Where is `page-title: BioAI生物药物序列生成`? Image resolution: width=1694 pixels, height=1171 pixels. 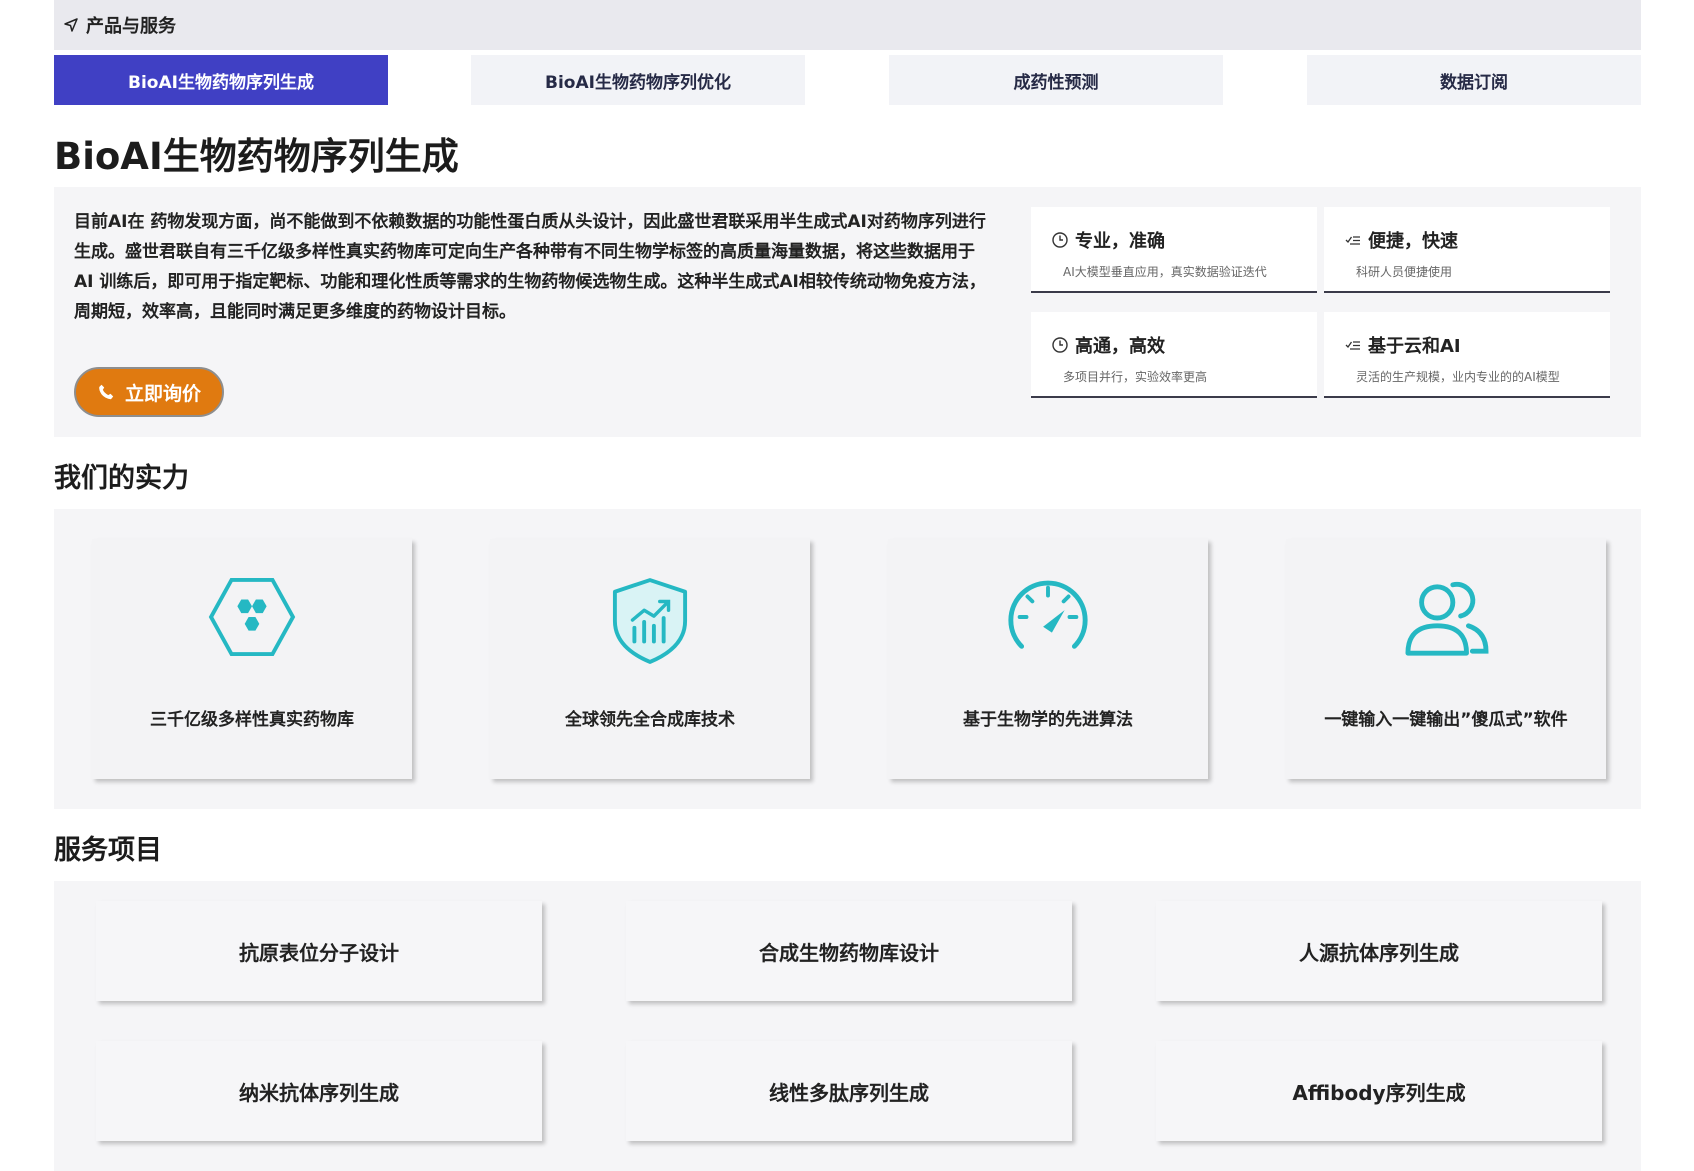
page-title: BioAI生物药物序列生成 is located at coordinates (256, 156).